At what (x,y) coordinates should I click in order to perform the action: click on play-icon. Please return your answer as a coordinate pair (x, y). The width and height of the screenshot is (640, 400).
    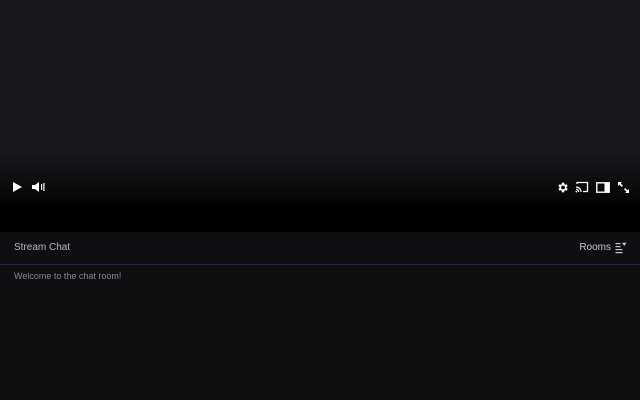
    Looking at the image, I should click on (17, 187).